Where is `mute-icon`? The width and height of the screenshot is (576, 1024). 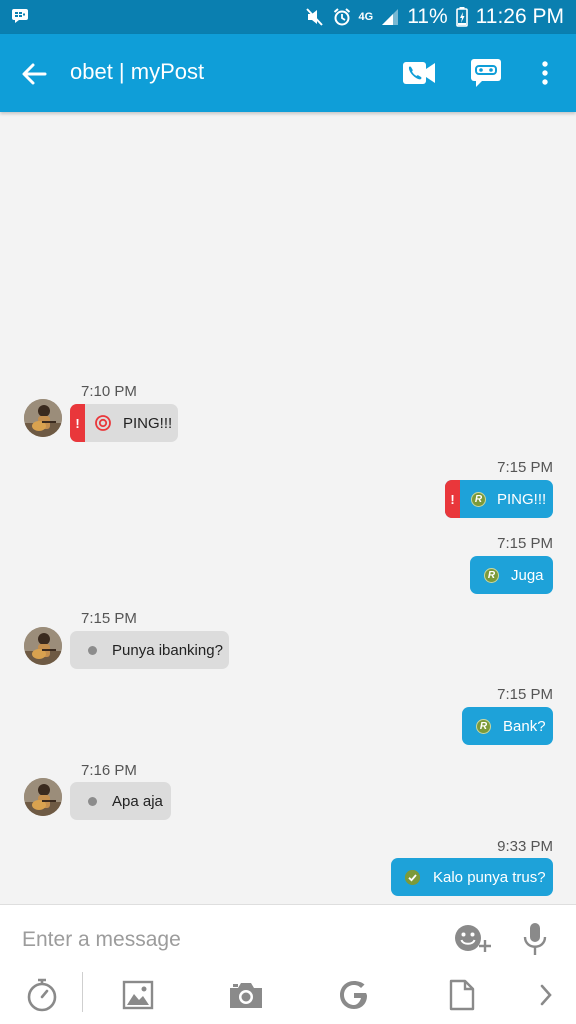 mute-icon is located at coordinates (315, 17).